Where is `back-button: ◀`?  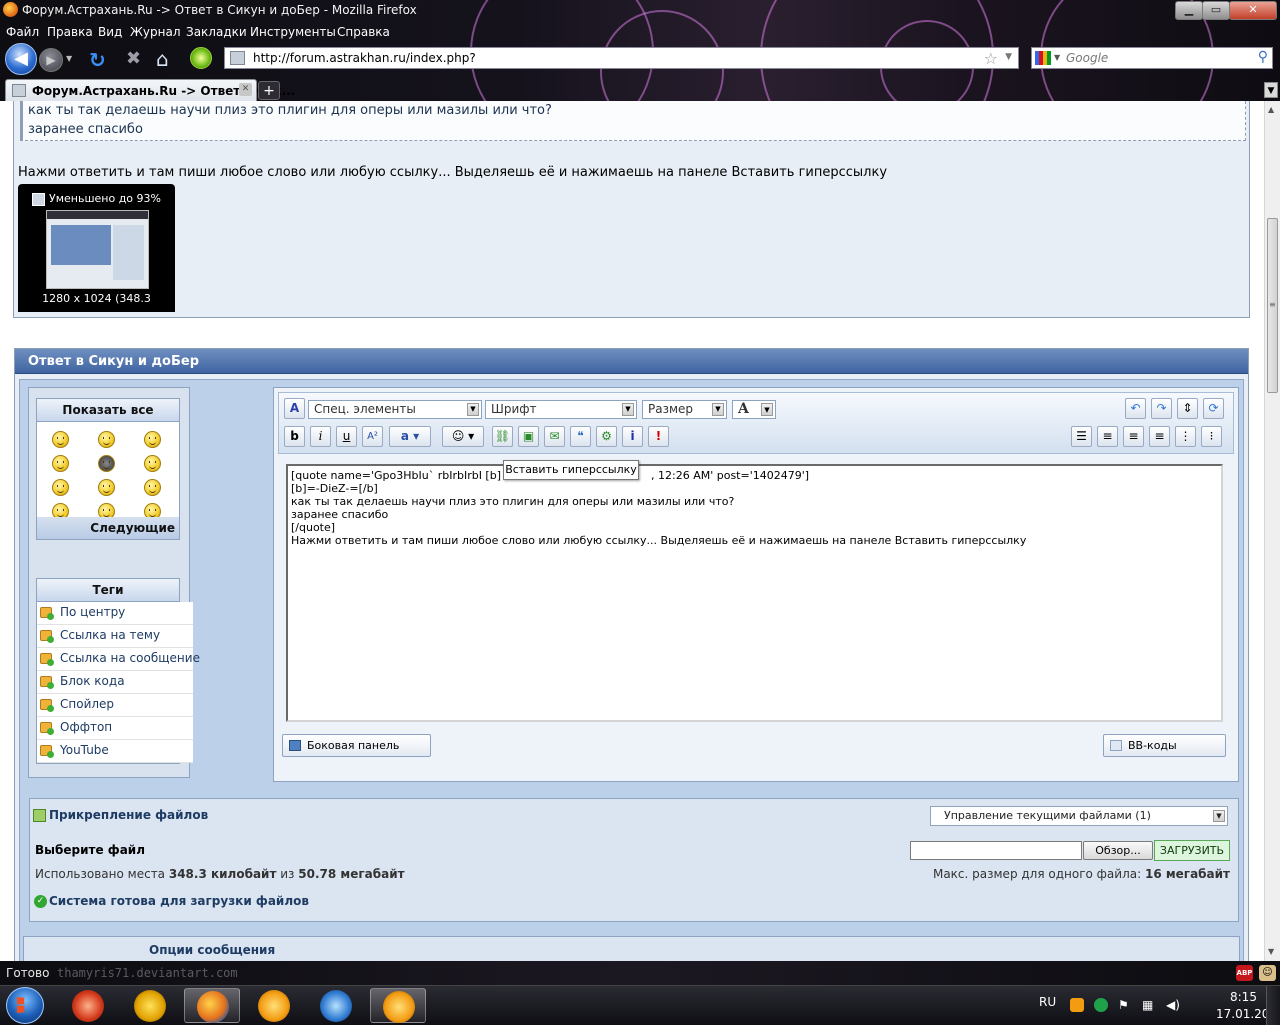
back-button: ◀ is located at coordinates (21, 59).